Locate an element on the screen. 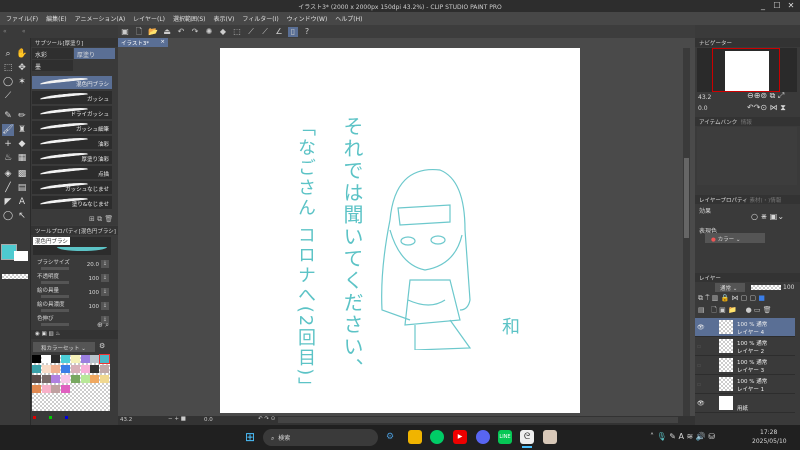  layer-name: レイヤー 4 is located at coordinates (750, 332).